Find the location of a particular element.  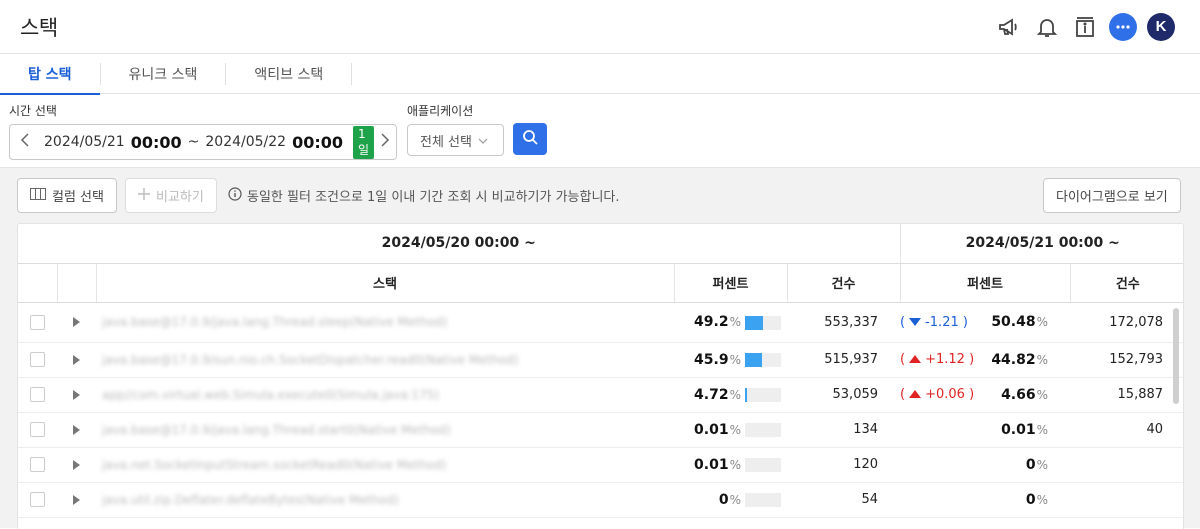

next-range-icon is located at coordinates (385, 142).